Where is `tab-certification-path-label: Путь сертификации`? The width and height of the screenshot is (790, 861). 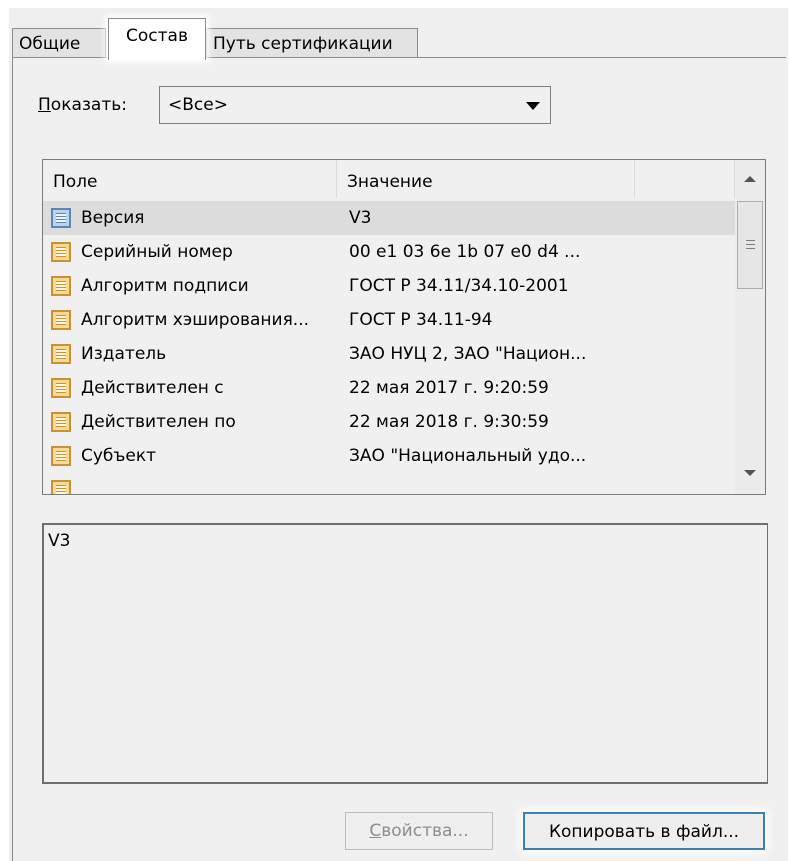 tab-certification-path-label: Путь сертификации is located at coordinates (303, 44).